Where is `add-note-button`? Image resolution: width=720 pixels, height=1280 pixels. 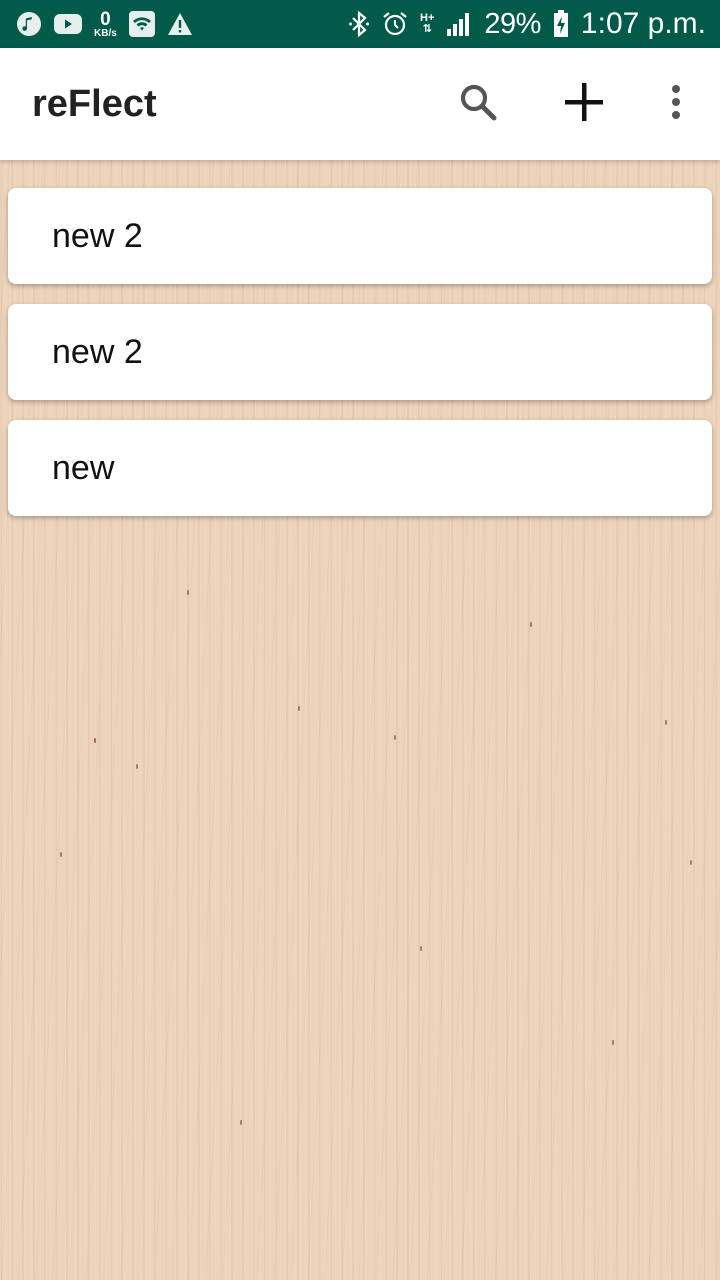 add-note-button is located at coordinates (584, 104).